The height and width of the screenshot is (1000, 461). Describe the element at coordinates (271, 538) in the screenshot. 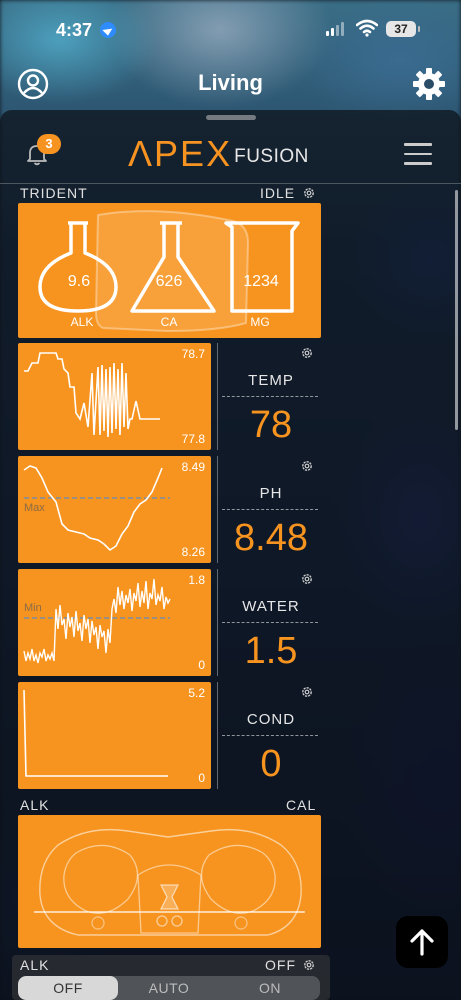

I see `ph-value: 8.48` at that location.